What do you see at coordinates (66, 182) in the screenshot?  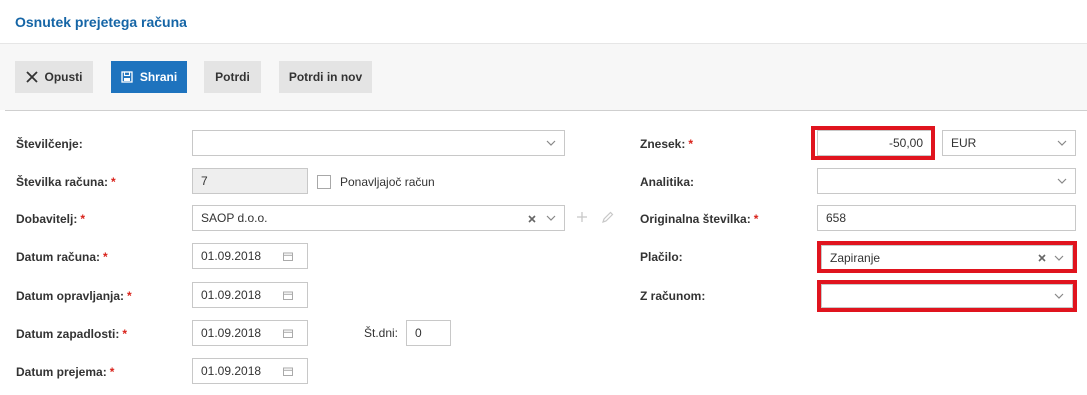 I see `invoice-number-label: Številka računa: *` at bounding box center [66, 182].